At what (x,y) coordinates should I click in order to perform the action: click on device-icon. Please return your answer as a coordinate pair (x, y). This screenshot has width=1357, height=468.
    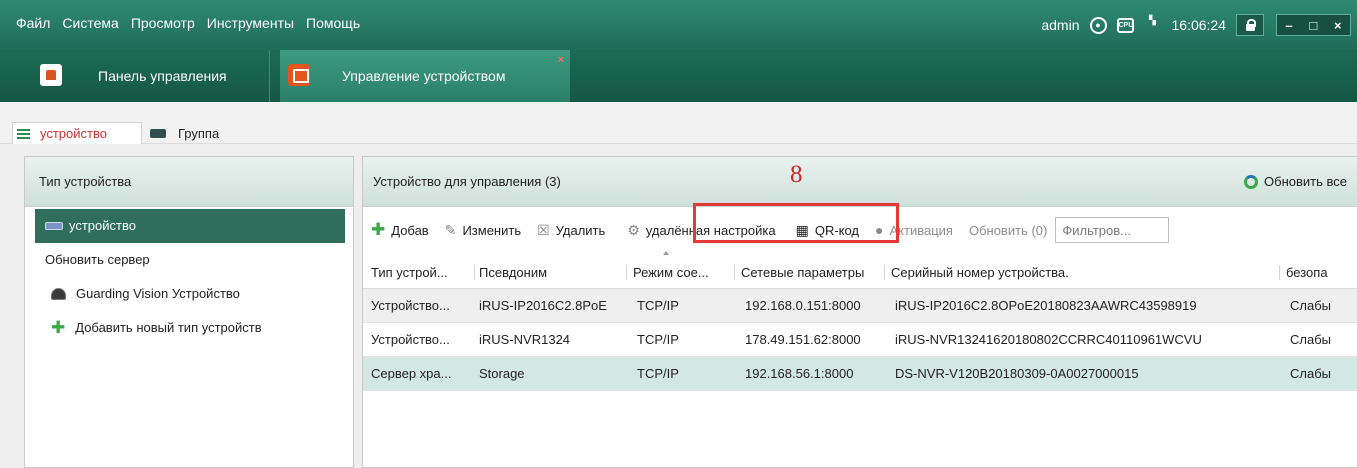
    Looking at the image, I should click on (54, 226).